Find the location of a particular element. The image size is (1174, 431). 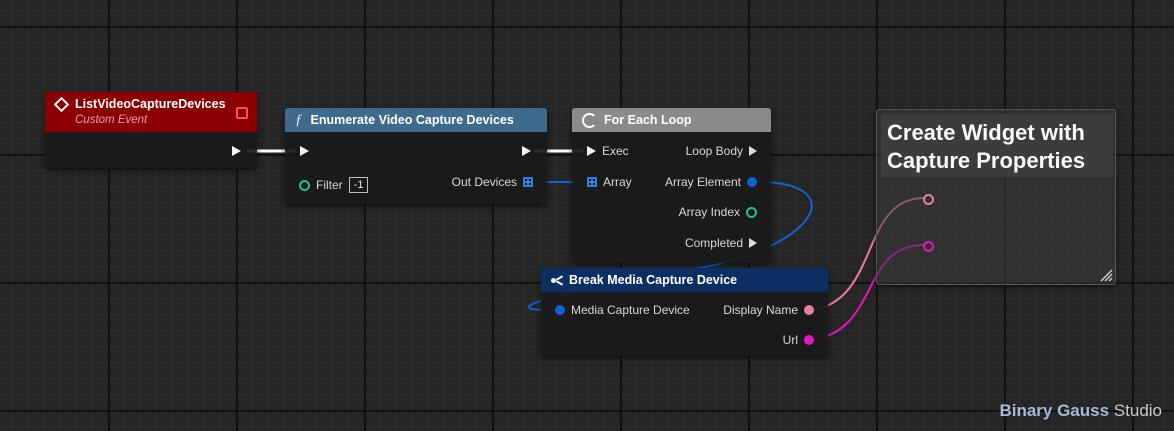

exec-in-icon is located at coordinates (591, 151).